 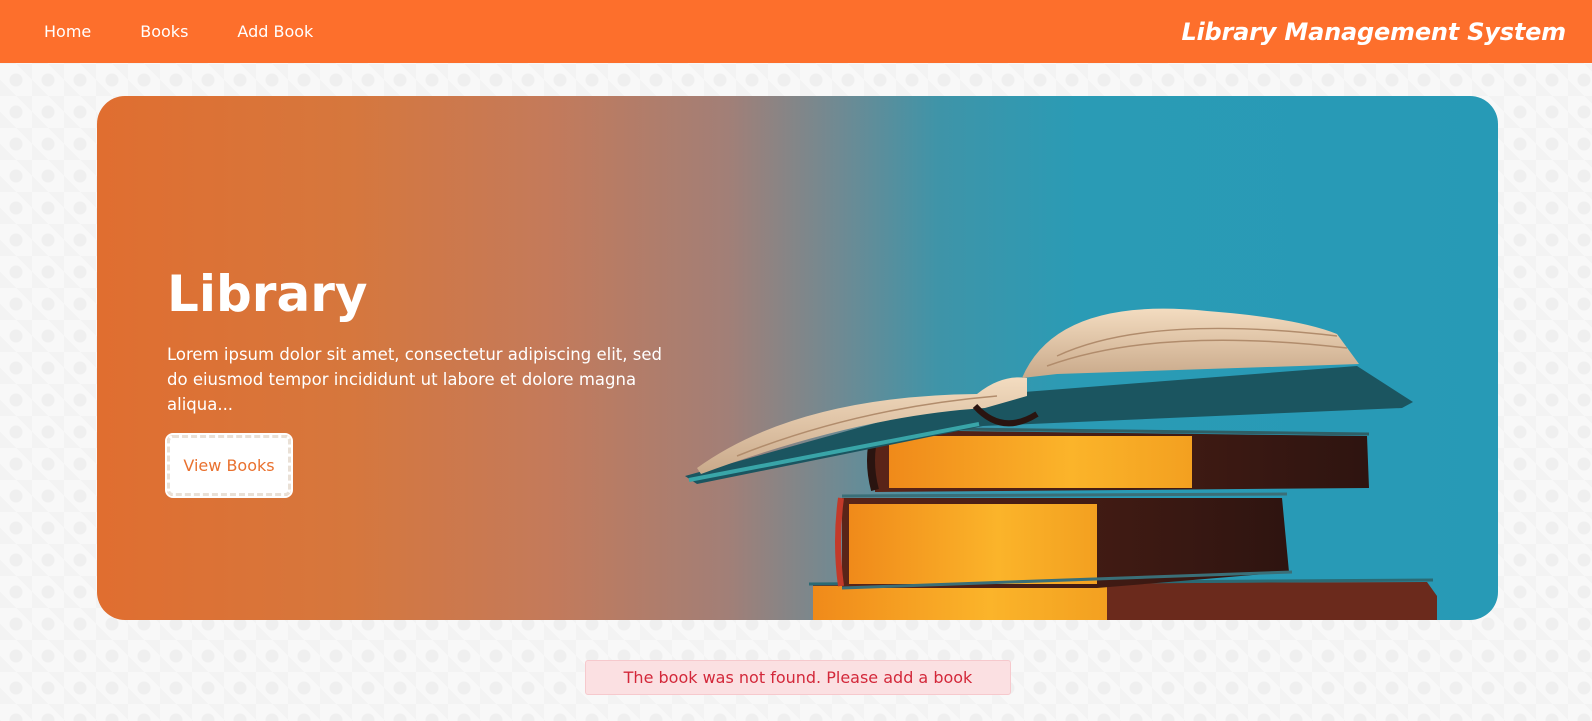 I want to click on hero-title: Library, so click(x=267, y=294).